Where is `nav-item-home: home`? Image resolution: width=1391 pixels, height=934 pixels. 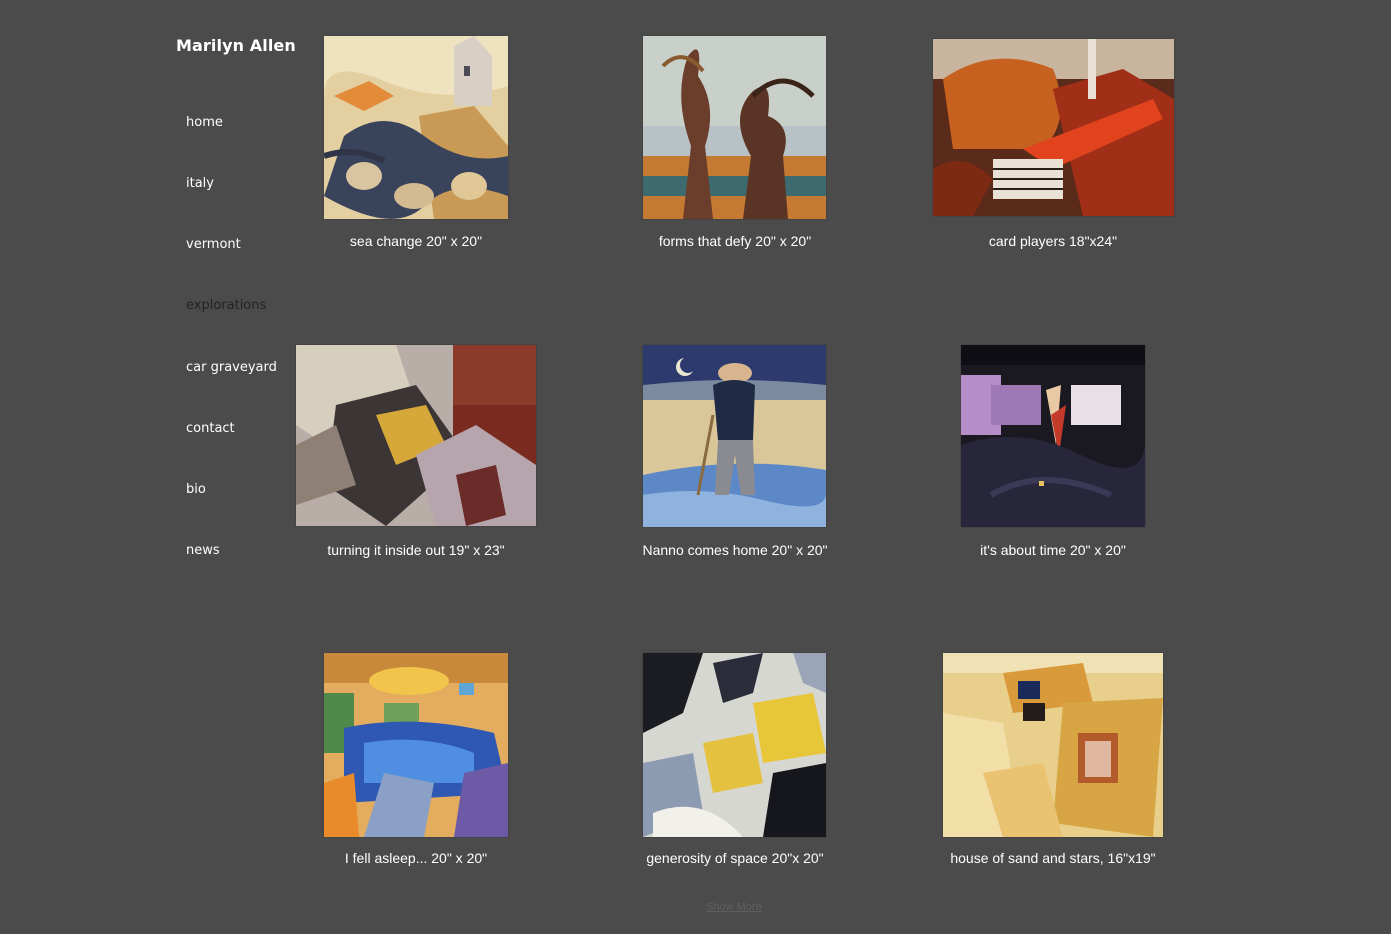 nav-item-home: home is located at coordinates (204, 122).